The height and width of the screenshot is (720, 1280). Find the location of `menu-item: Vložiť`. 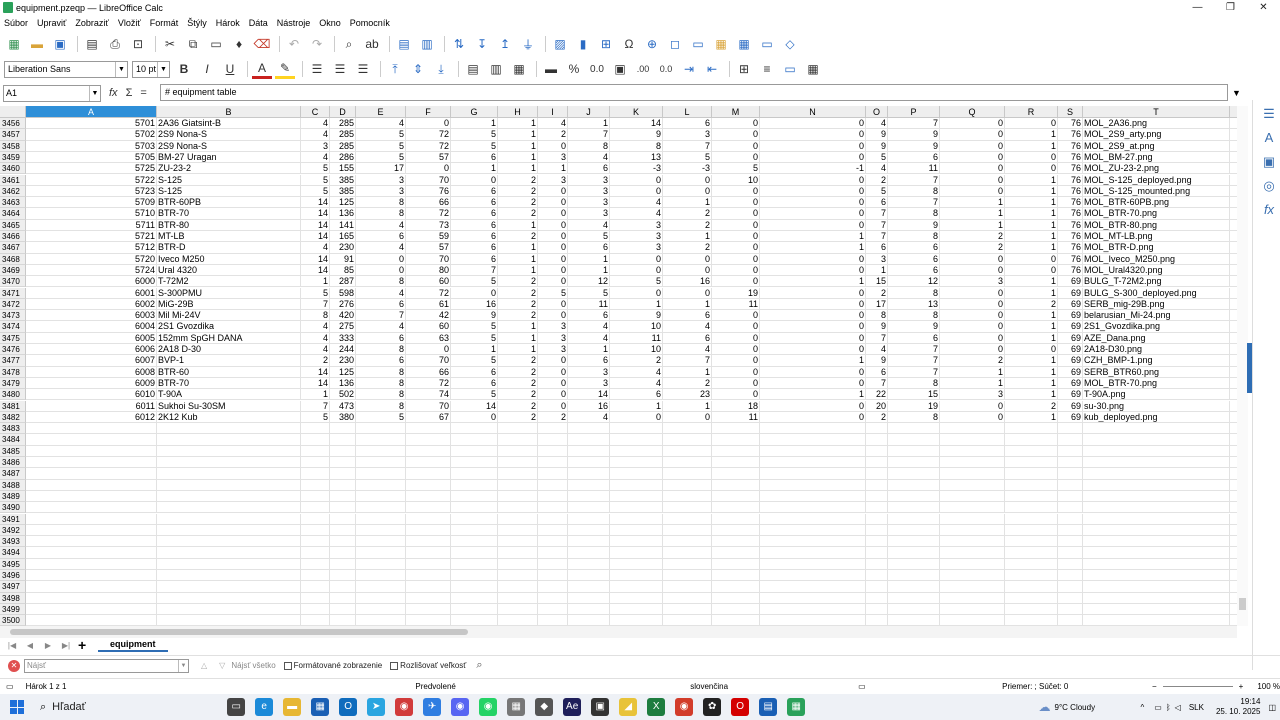

menu-item: Vložiť is located at coordinates (129, 23).